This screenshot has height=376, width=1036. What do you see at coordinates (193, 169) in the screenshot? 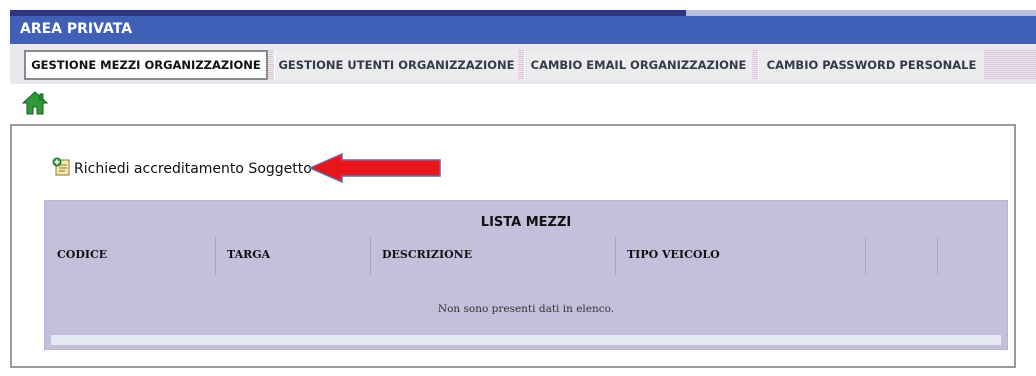
I see `request-accreditation-label: Richiedi accreditamento Soggetto` at bounding box center [193, 169].